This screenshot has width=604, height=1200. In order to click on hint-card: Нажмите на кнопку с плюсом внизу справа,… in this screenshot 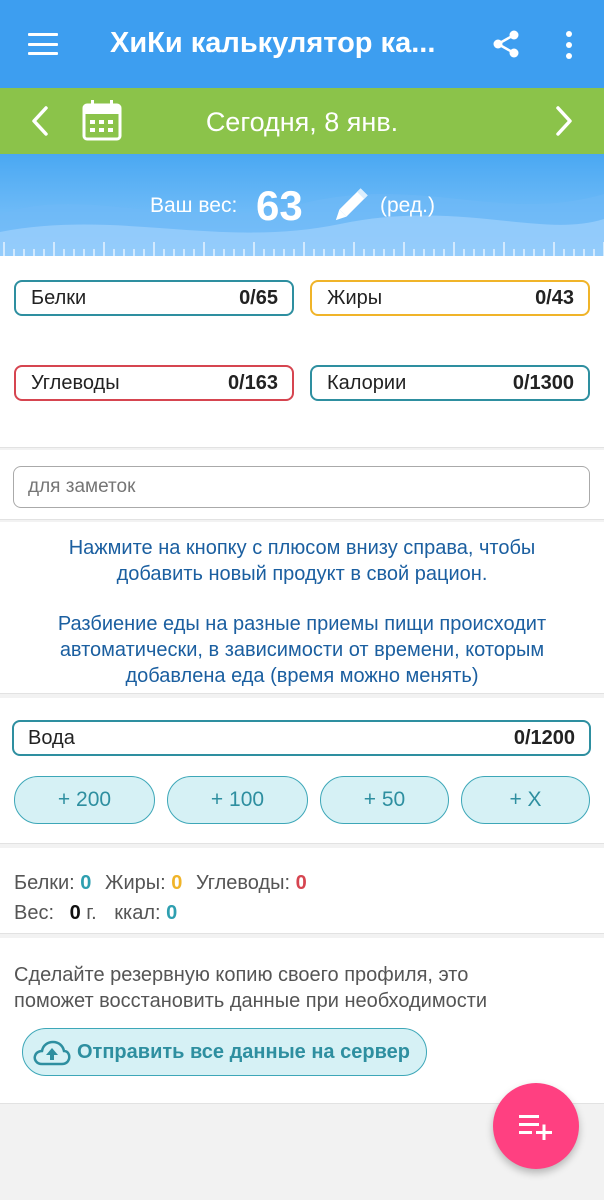, I will do `click(302, 608)`.